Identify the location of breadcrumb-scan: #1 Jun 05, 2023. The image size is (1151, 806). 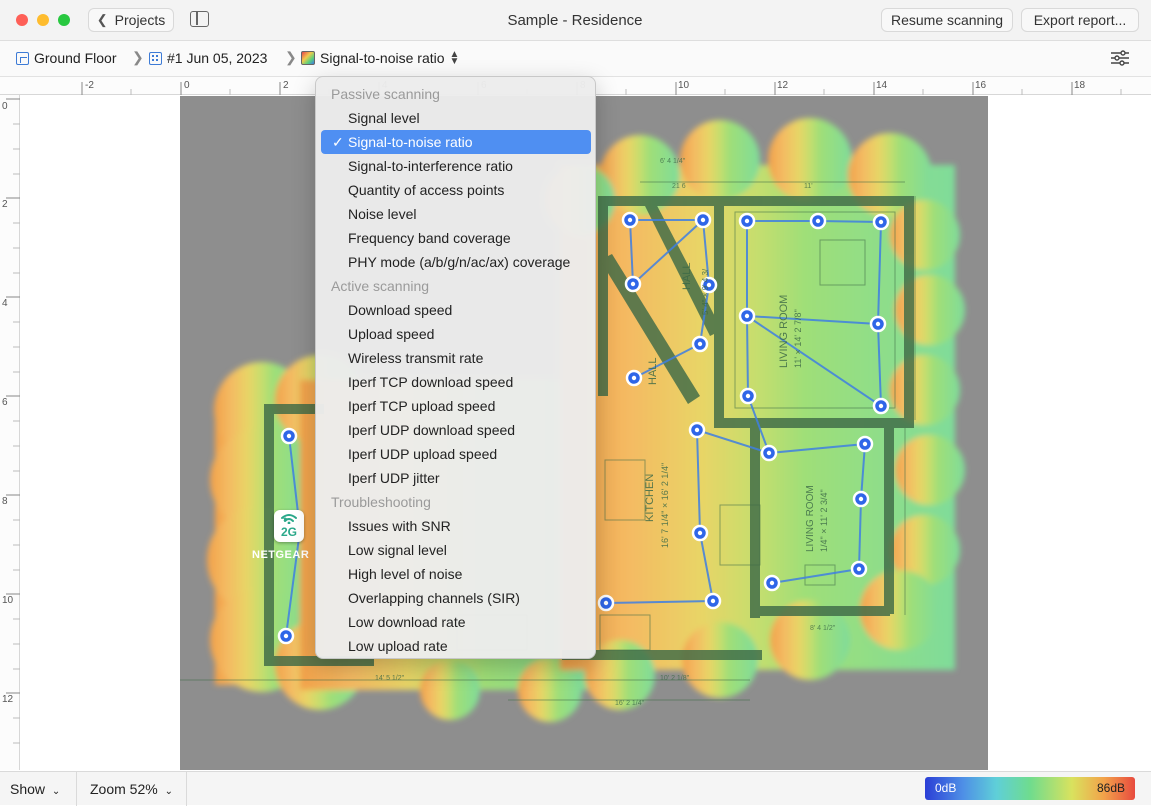
(208, 58).